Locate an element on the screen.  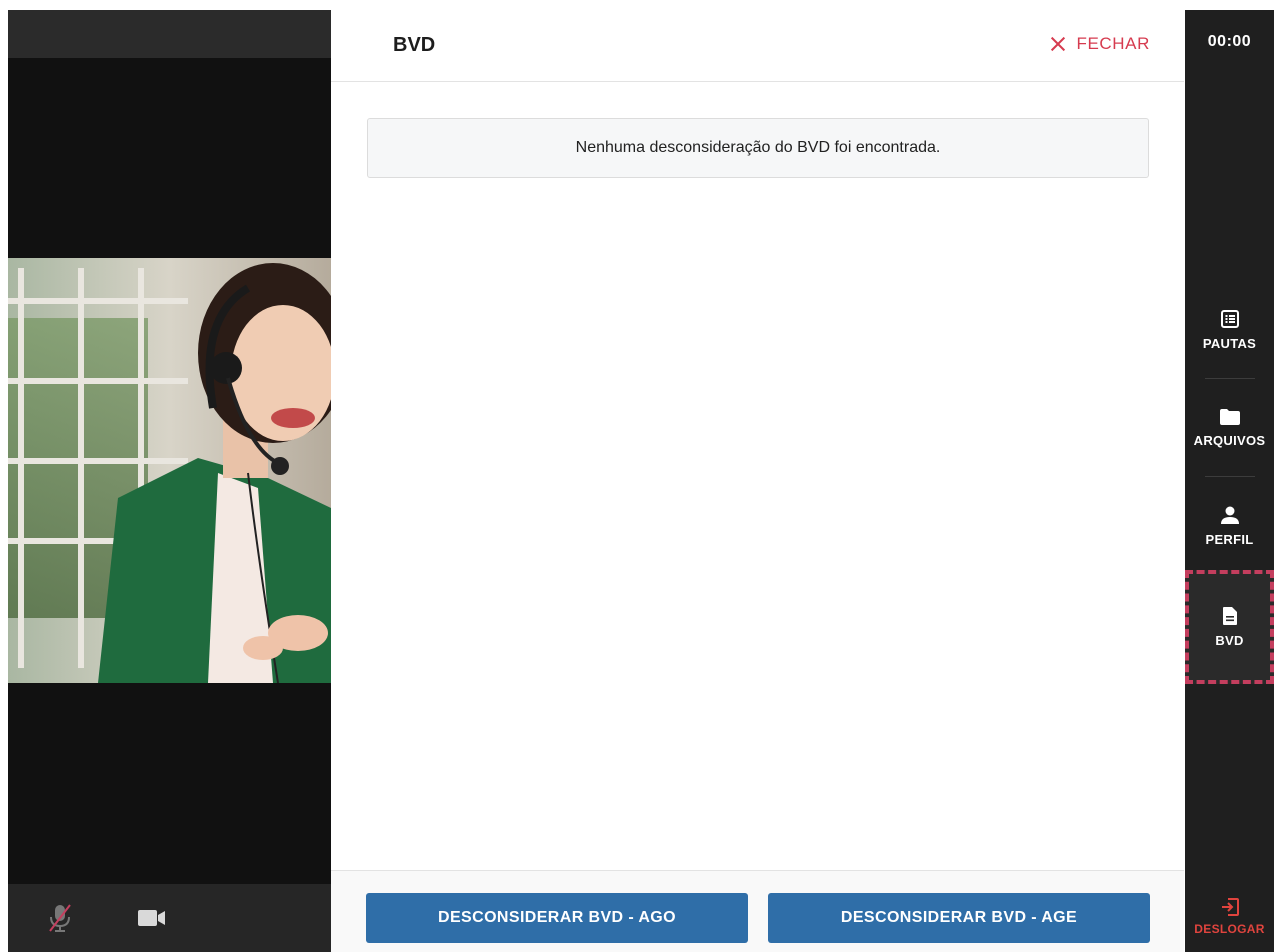
camera-button is located at coordinates (152, 918).